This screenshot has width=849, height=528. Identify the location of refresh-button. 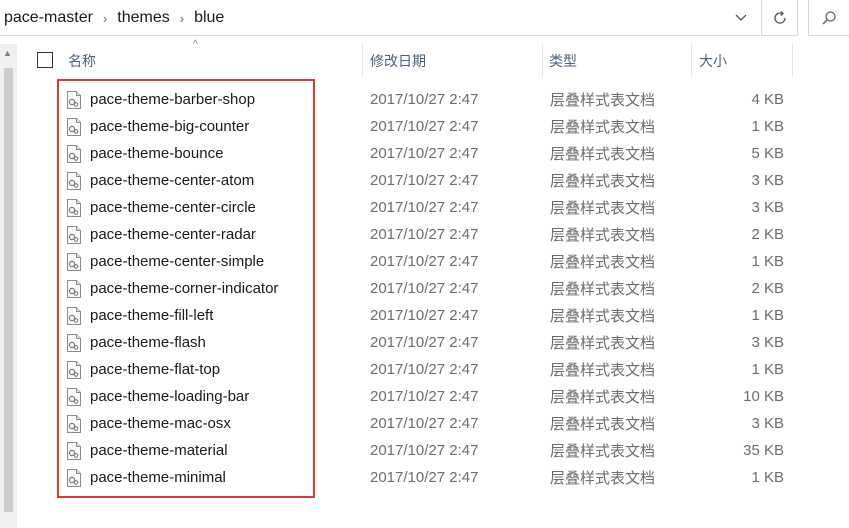
(779, 18).